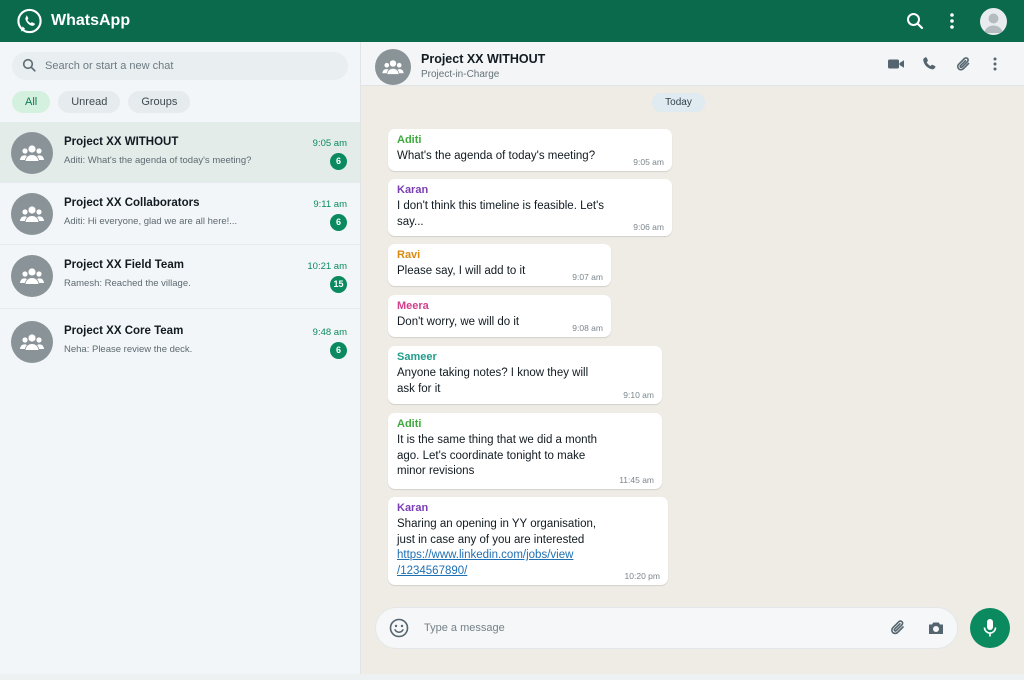  What do you see at coordinates (528, 556) in the screenshot?
I see `message-link: https://www.linkedin.com/jobs/view` at bounding box center [528, 556].